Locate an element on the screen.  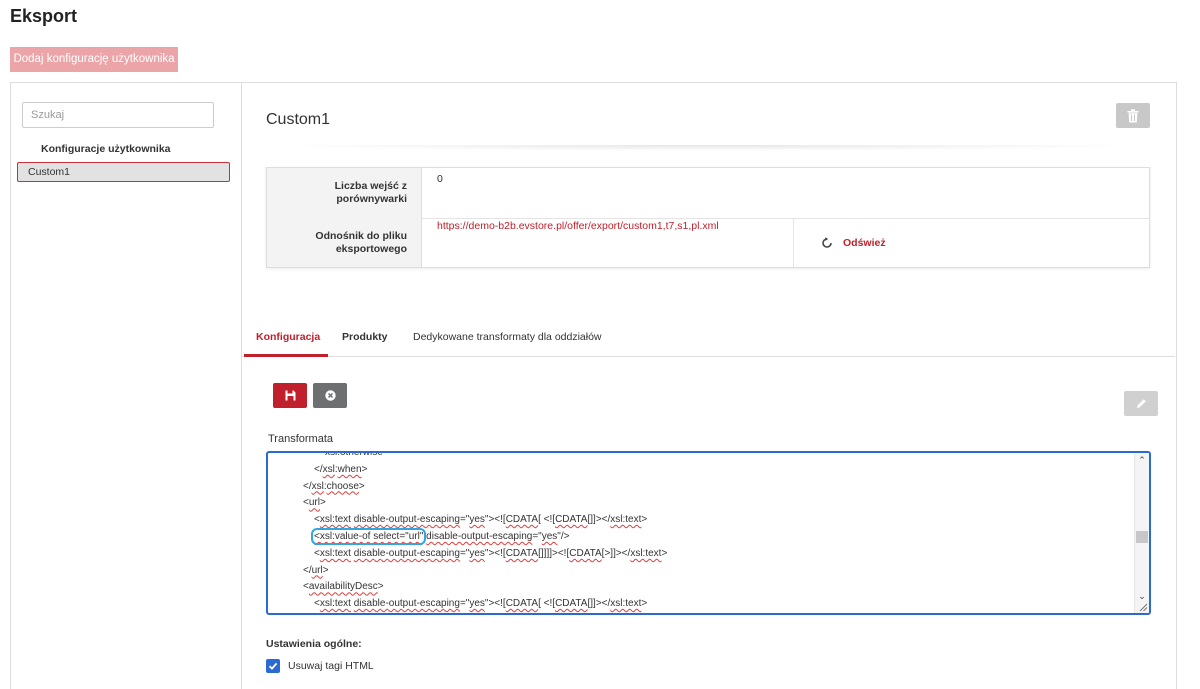
cell-divider is located at coordinates (793, 242).